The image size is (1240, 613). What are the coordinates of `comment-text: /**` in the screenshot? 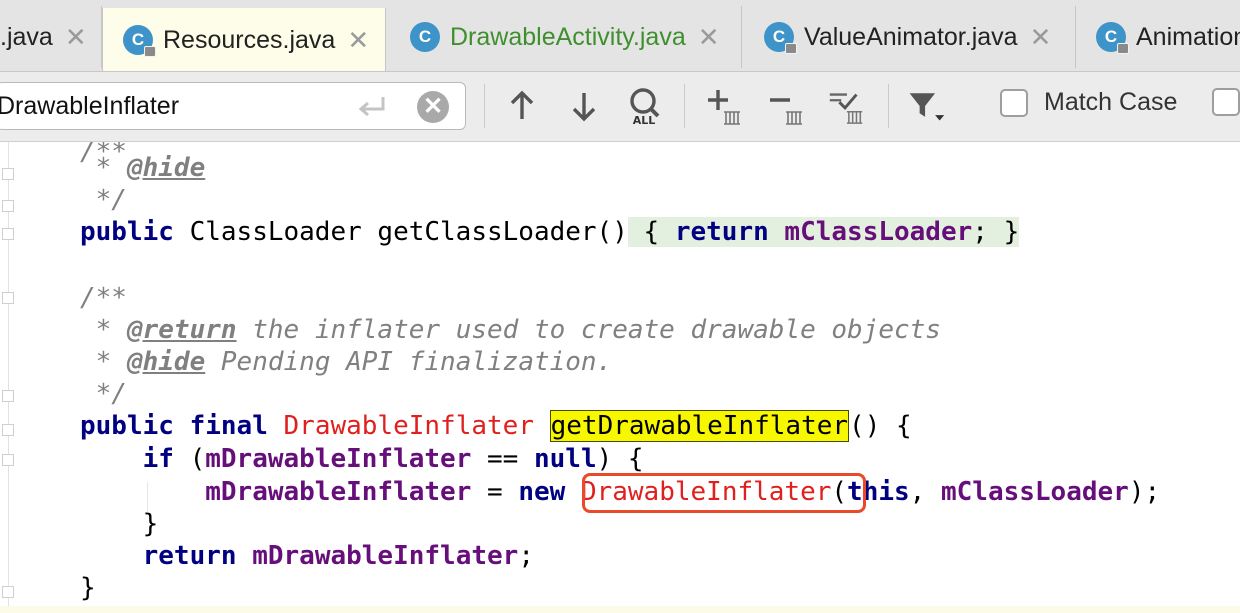 It's located at (103, 298).